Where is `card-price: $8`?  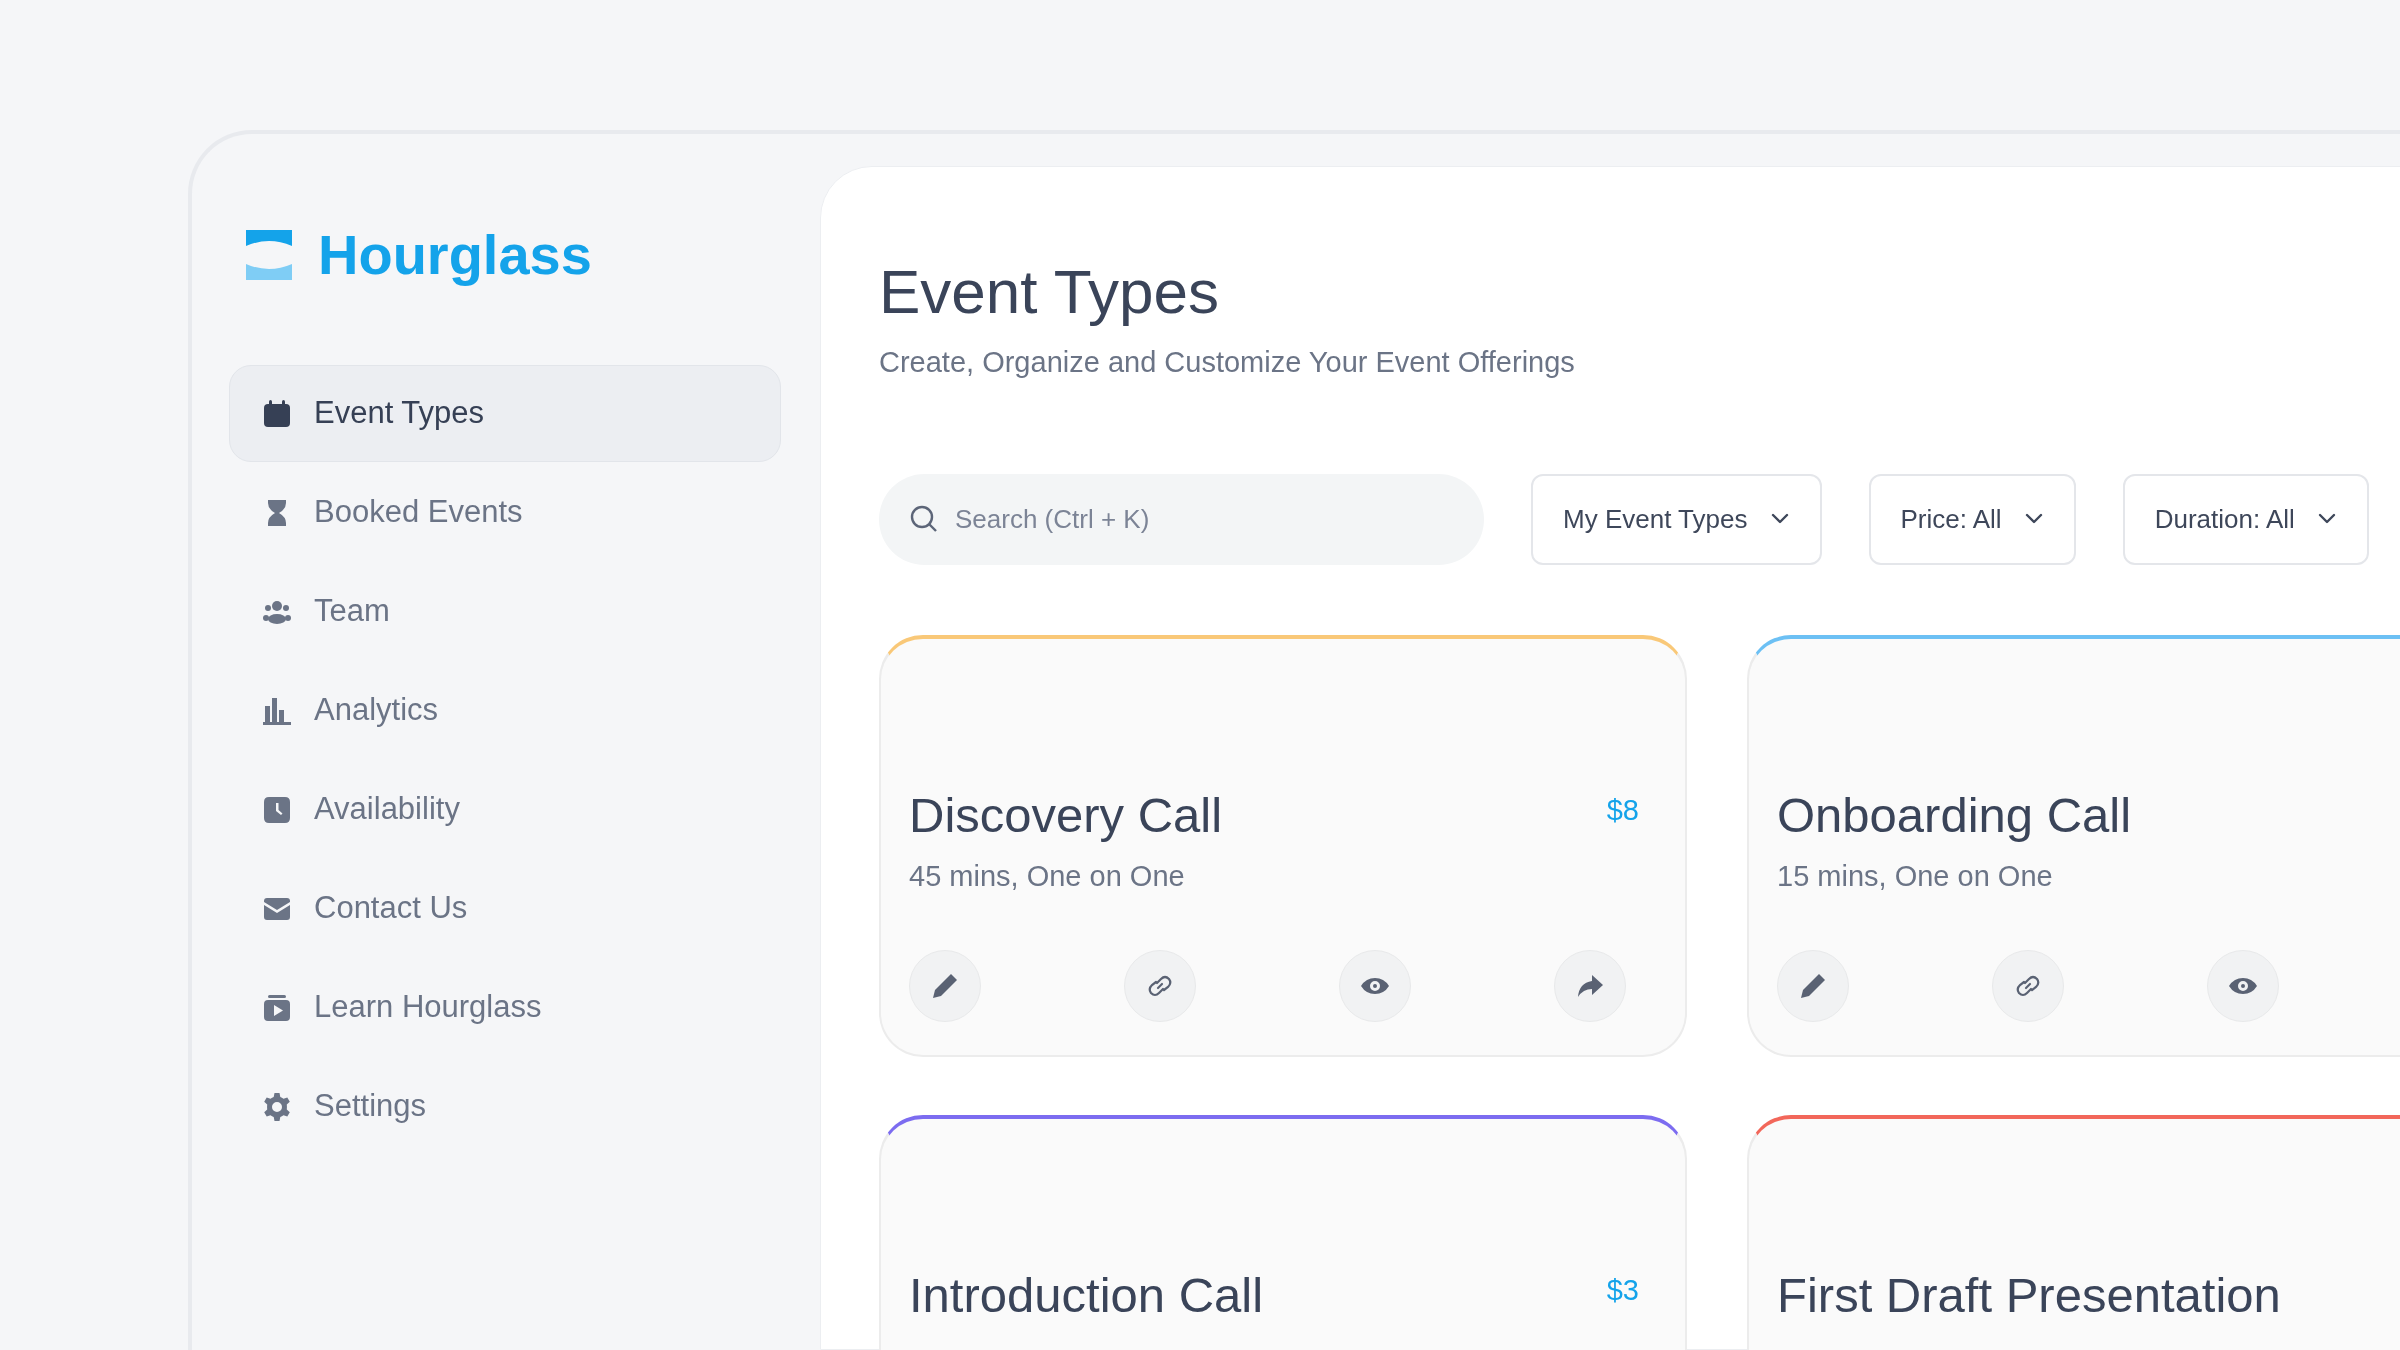 card-price: $8 is located at coordinates (1622, 810).